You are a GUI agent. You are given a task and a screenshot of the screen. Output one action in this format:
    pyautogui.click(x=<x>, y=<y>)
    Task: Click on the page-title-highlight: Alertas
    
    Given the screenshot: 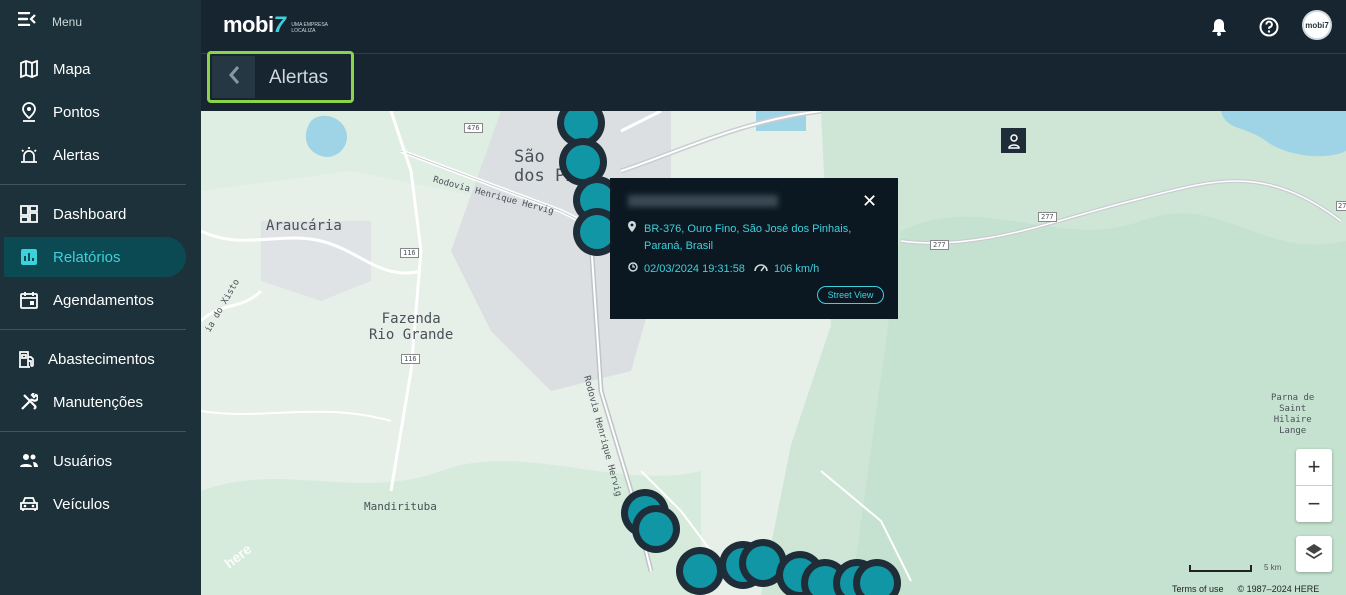 What is the action you would take?
    pyautogui.click(x=280, y=77)
    